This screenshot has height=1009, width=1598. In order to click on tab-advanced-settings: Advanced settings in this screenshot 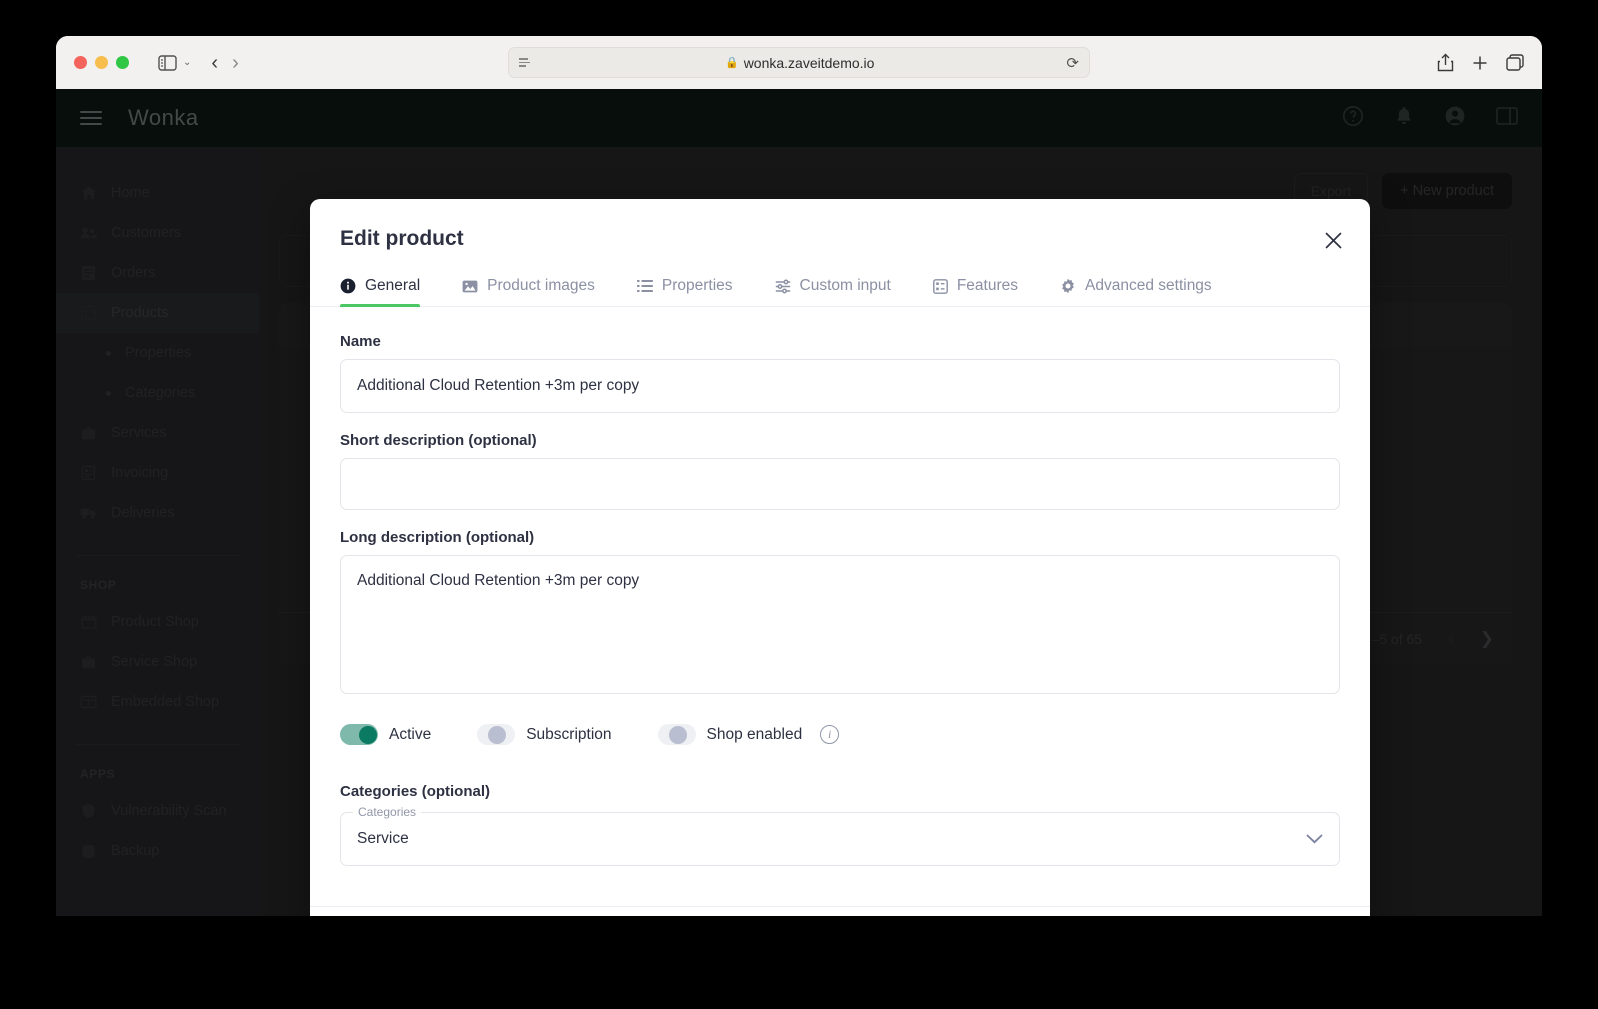, I will do `click(1136, 291)`.